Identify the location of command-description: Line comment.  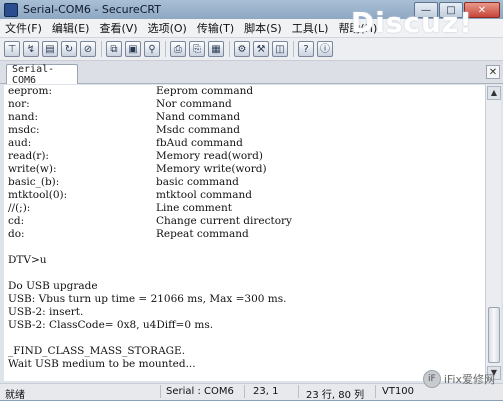
(194, 208).